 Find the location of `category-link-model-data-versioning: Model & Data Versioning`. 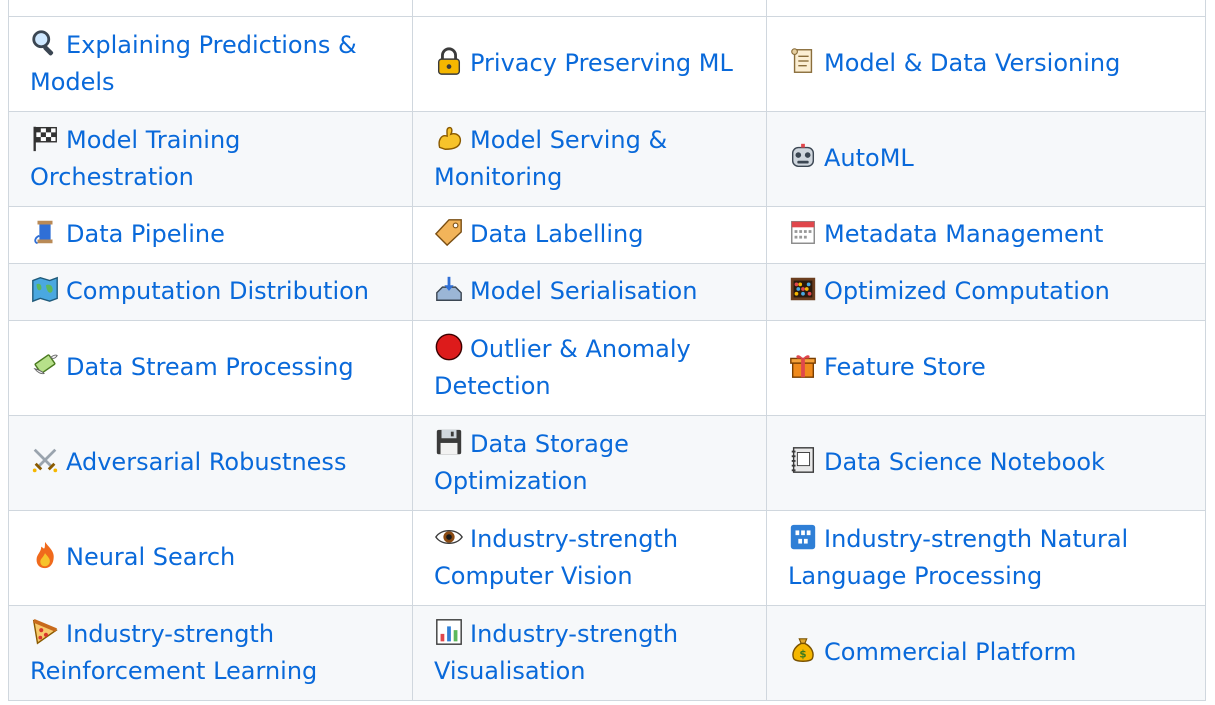

category-link-model-data-versioning: Model & Data Versioning is located at coordinates (954, 62).